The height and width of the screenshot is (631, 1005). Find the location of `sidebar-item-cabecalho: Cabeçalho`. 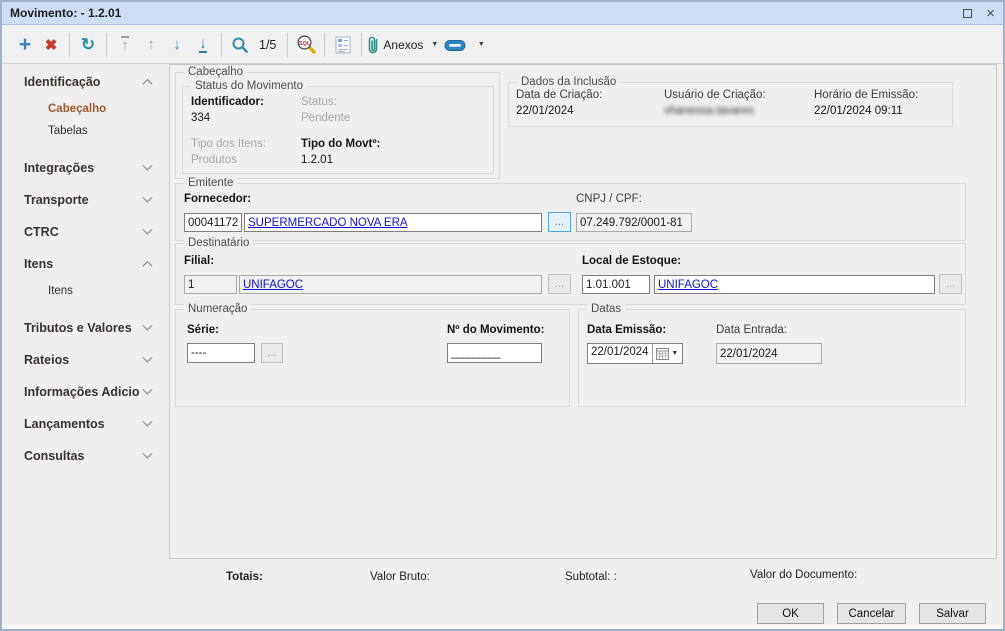

sidebar-item-cabecalho: Cabeçalho is located at coordinates (85, 109).